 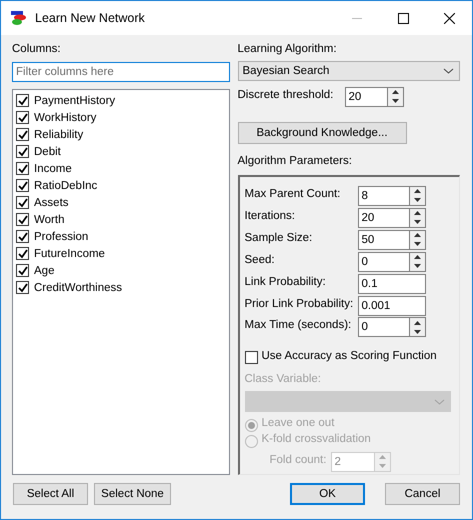 I want to click on radio-label: K-fold crossvalidation, so click(x=316, y=440).